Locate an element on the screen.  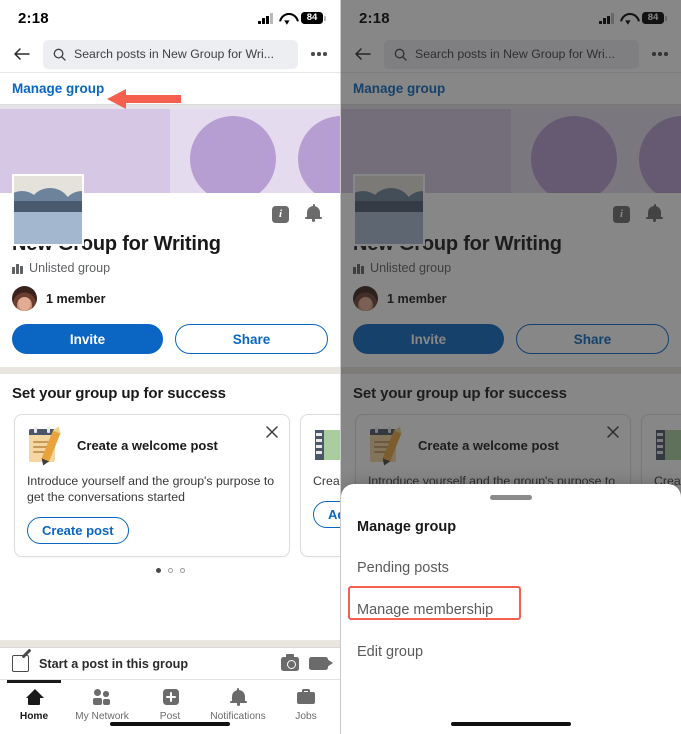
nav-item-my-network: My Network is located at coordinates (102, 704).